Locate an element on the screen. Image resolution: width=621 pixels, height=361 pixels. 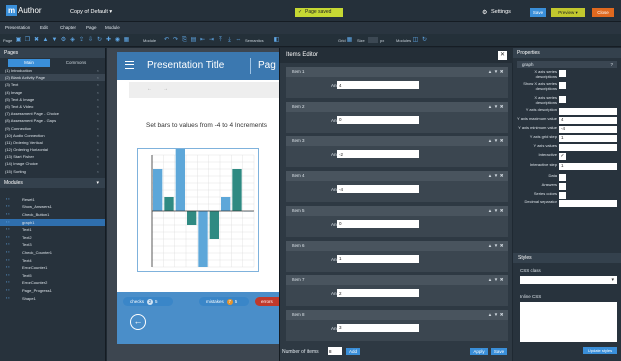
property-checkbox: ✓ is located at coordinates (562, 156).